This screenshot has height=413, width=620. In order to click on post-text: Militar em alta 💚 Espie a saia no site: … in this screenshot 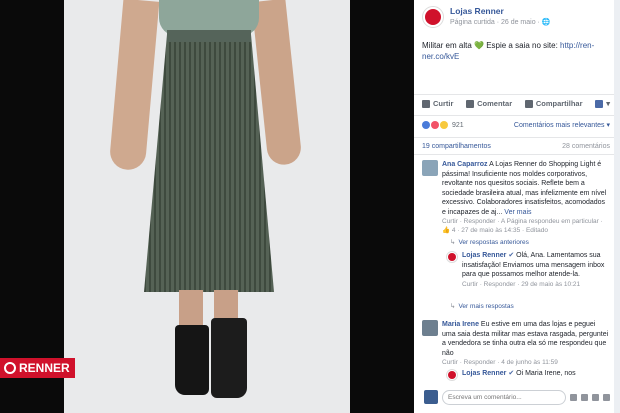, I will do `click(515, 51)`.